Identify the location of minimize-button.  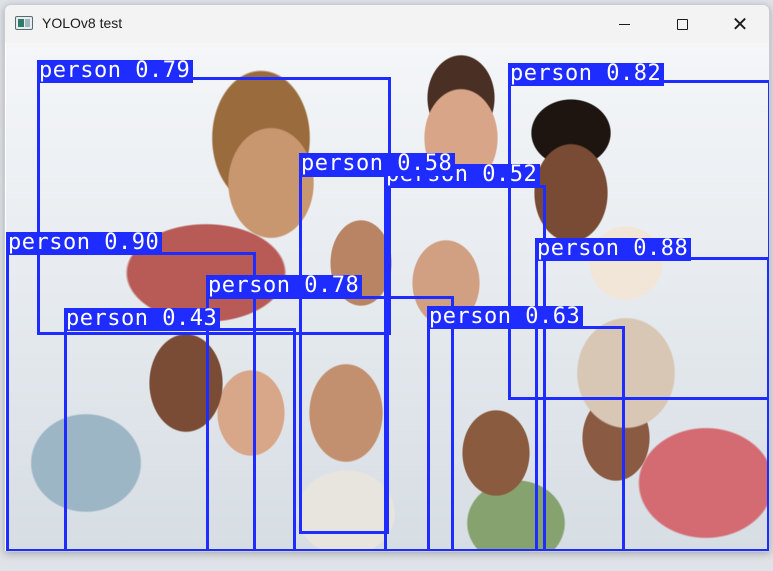
(624, 24).